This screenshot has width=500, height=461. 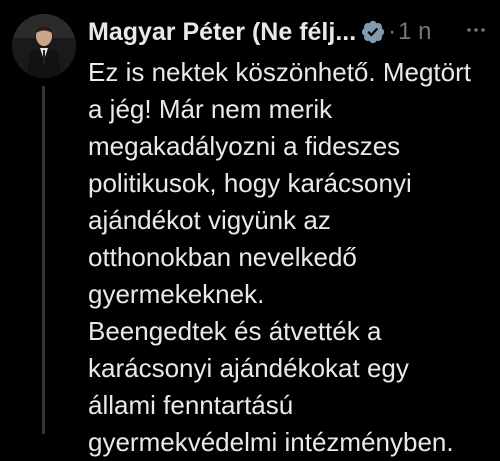 I want to click on tweet-header: Magyar Péter (Ne félj... · 1 n, so click(x=289, y=32).